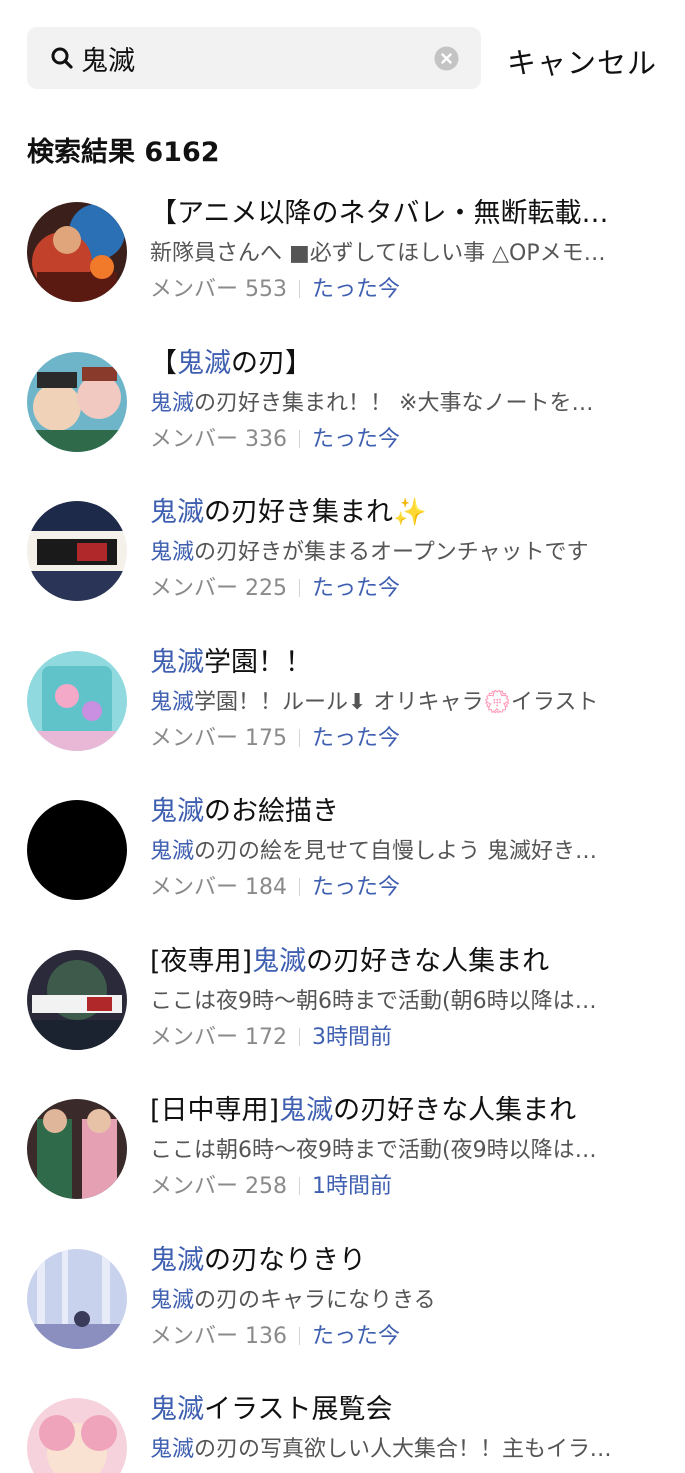 This screenshot has height=1473, width=685. What do you see at coordinates (218, 1186) in the screenshot?
I see `member-count: メンバー 258` at bounding box center [218, 1186].